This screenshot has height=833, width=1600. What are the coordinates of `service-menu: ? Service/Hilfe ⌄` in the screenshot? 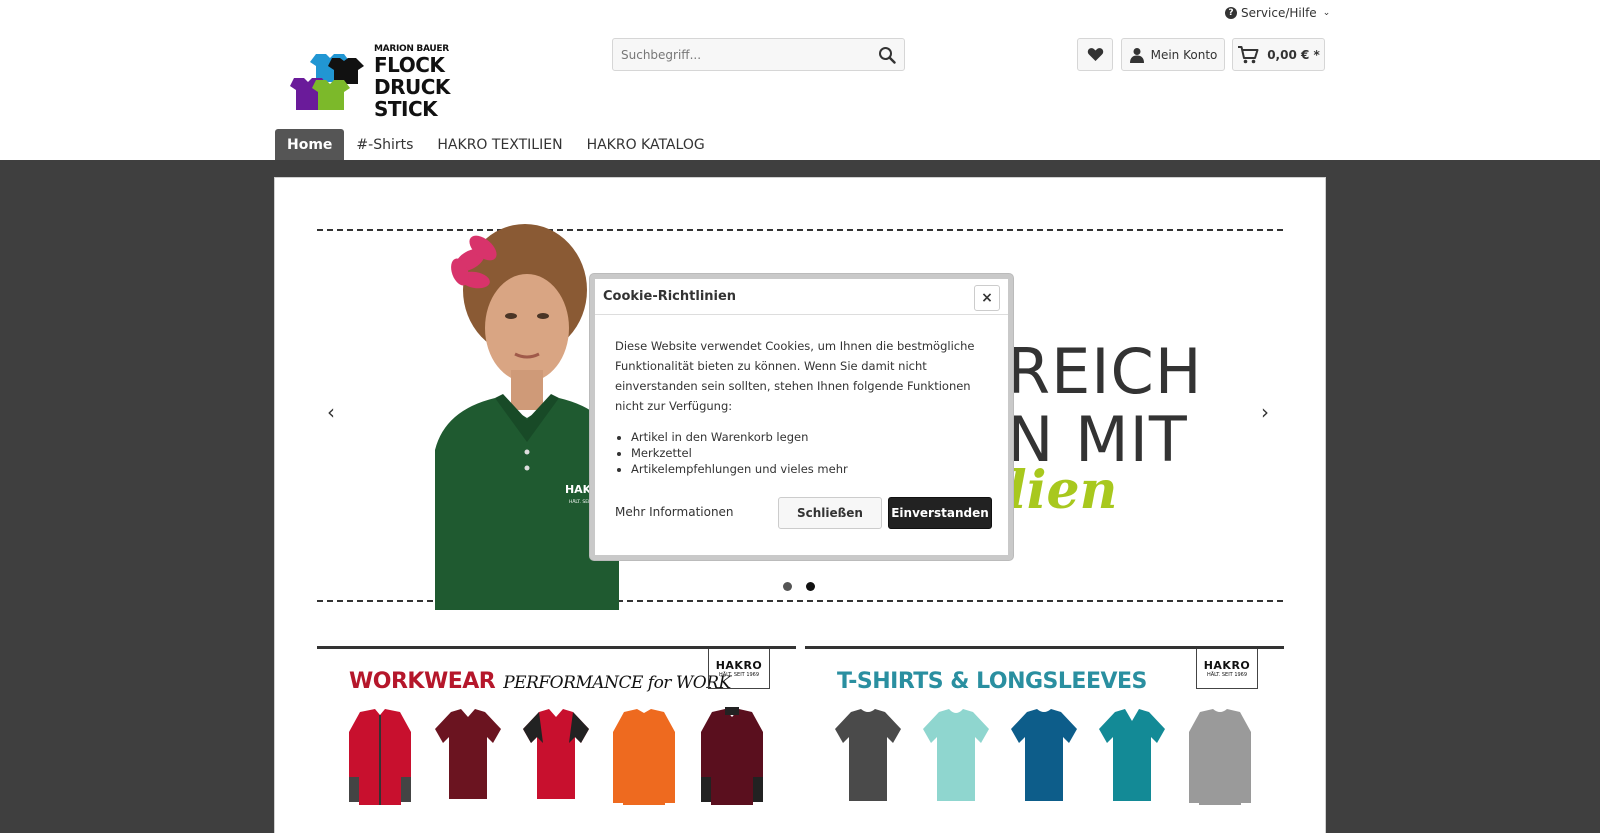 It's located at (1277, 13).